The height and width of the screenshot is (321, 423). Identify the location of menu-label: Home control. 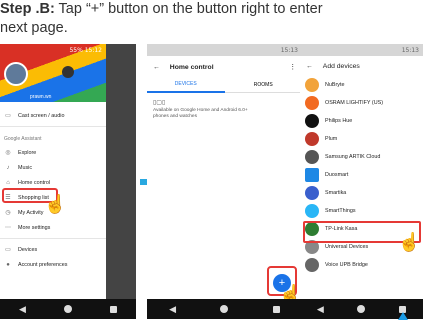
(34, 182).